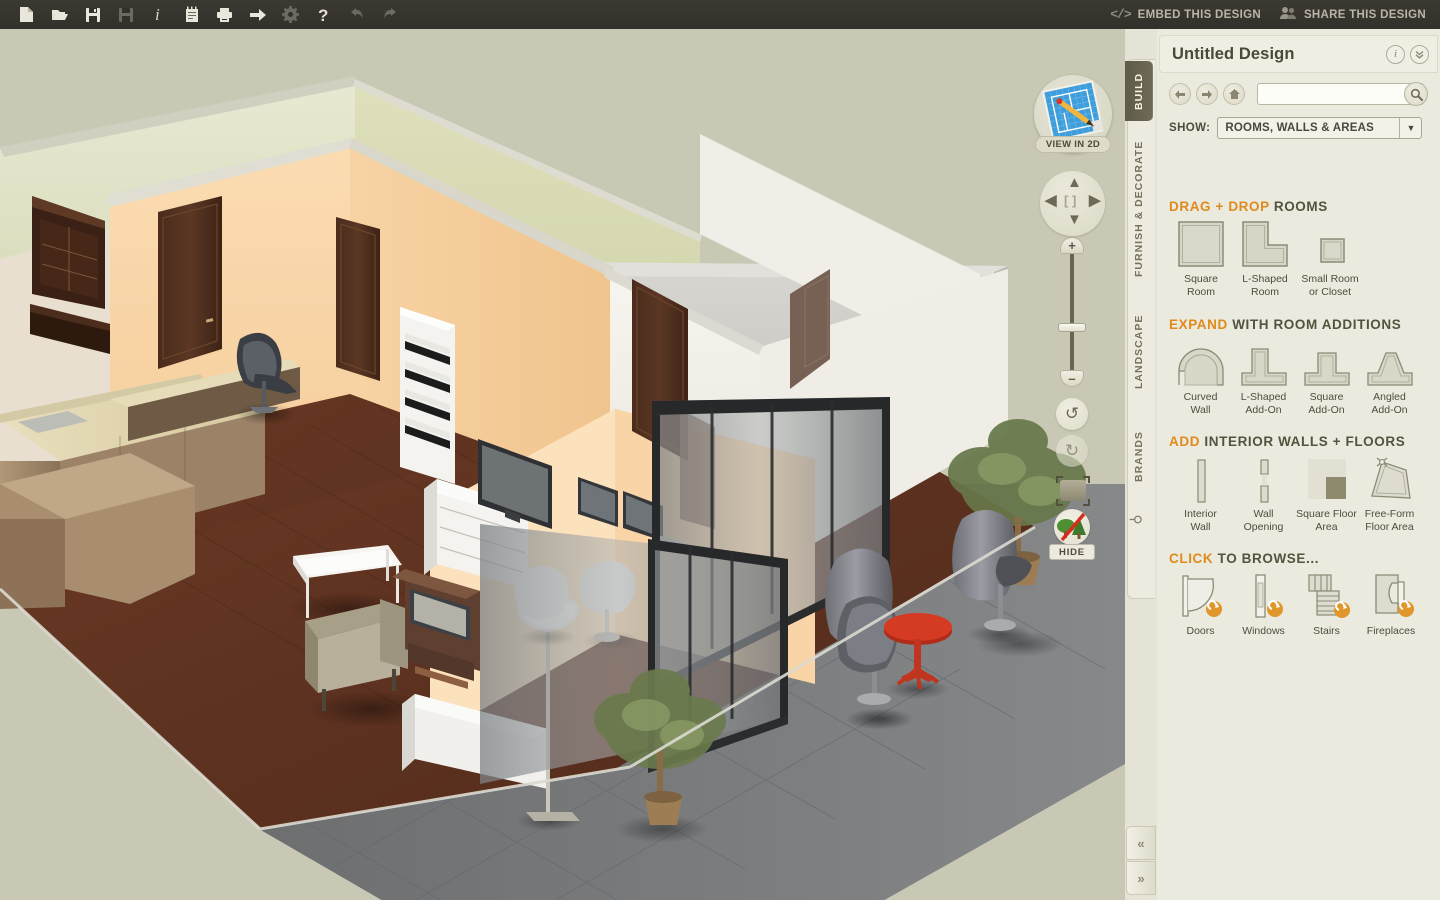 This screenshot has height=900, width=1440. What do you see at coordinates (1141, 843) in the screenshot?
I see `collapse-panel-button: «` at bounding box center [1141, 843].